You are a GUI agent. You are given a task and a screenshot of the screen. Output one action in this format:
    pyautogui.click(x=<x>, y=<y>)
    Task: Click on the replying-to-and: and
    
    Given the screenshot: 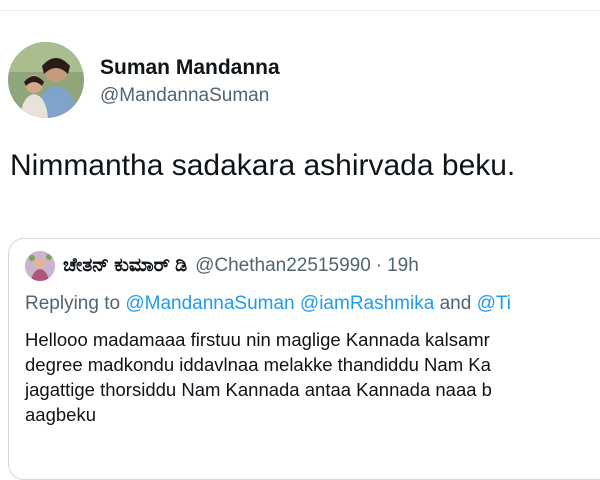 What is the action you would take?
    pyautogui.click(x=455, y=303)
    